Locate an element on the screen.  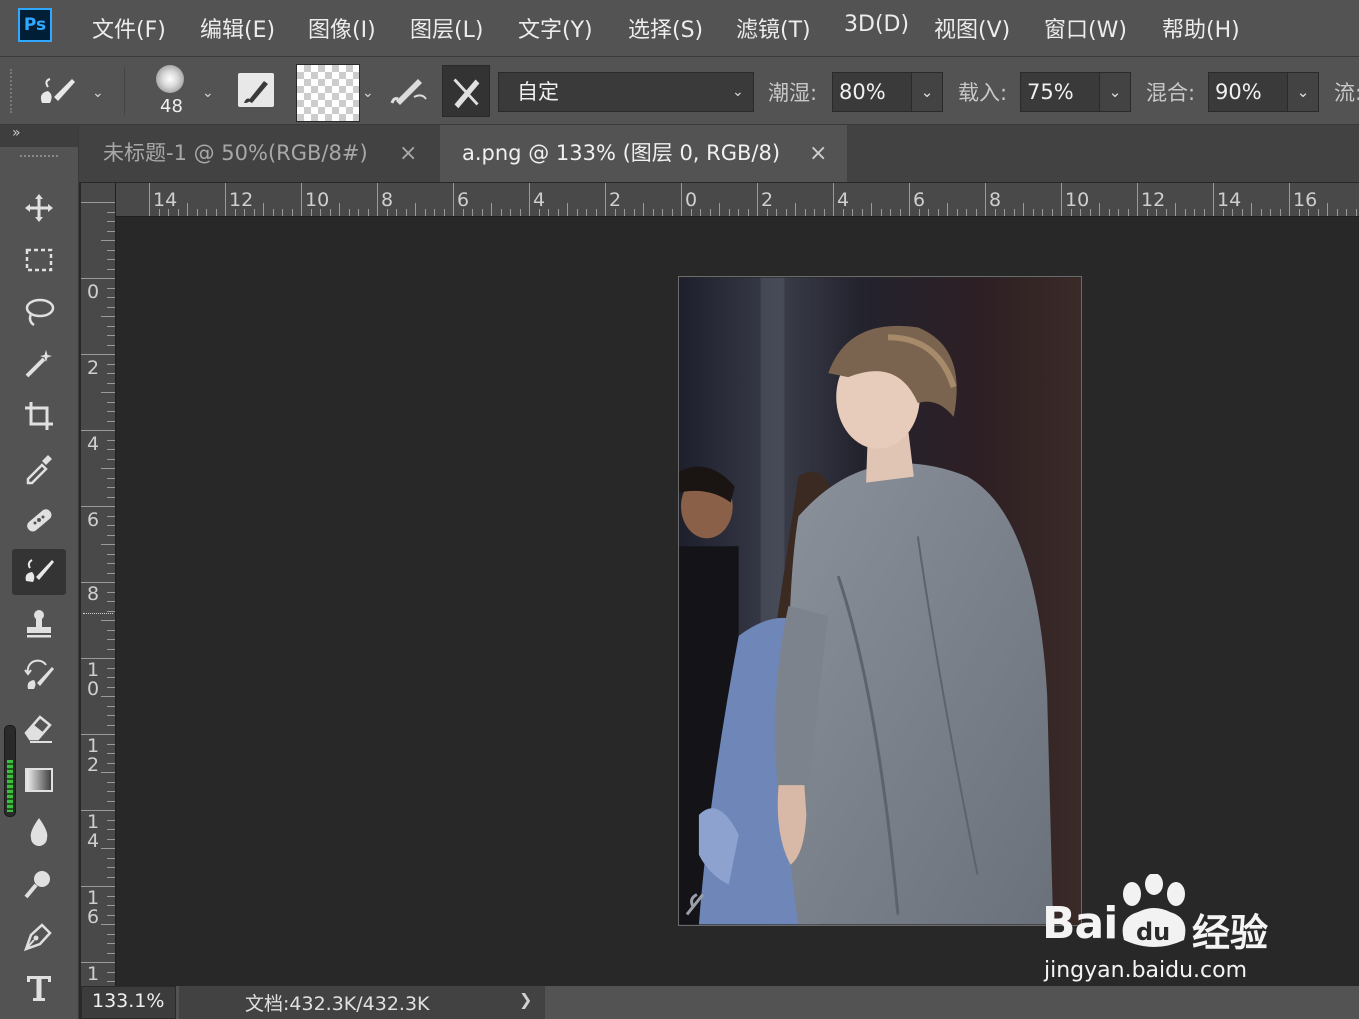
vertical-ruler: 0 2 4 6 8 10 12 14 16 1 is located at coordinates (98, 584).